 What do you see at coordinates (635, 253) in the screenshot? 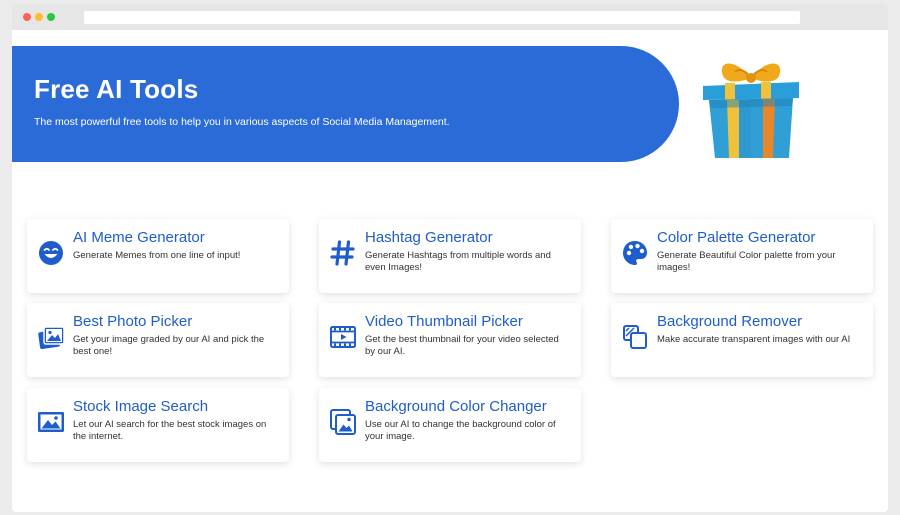
I see `palette-icon` at bounding box center [635, 253].